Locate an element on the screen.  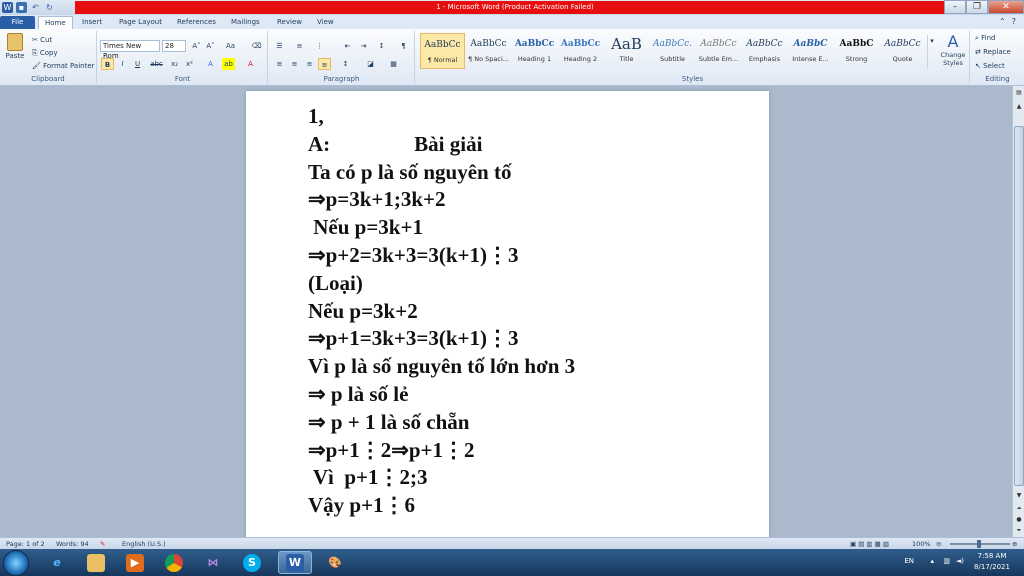
font-size-combo: 28 is located at coordinates (174, 46).